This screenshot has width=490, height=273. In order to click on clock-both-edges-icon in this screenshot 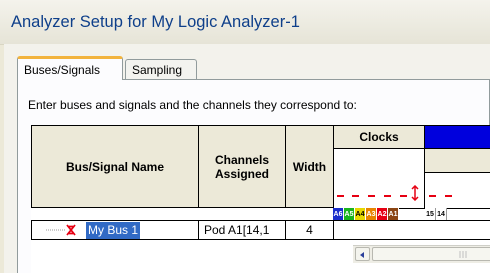, I will do `click(415, 193)`.